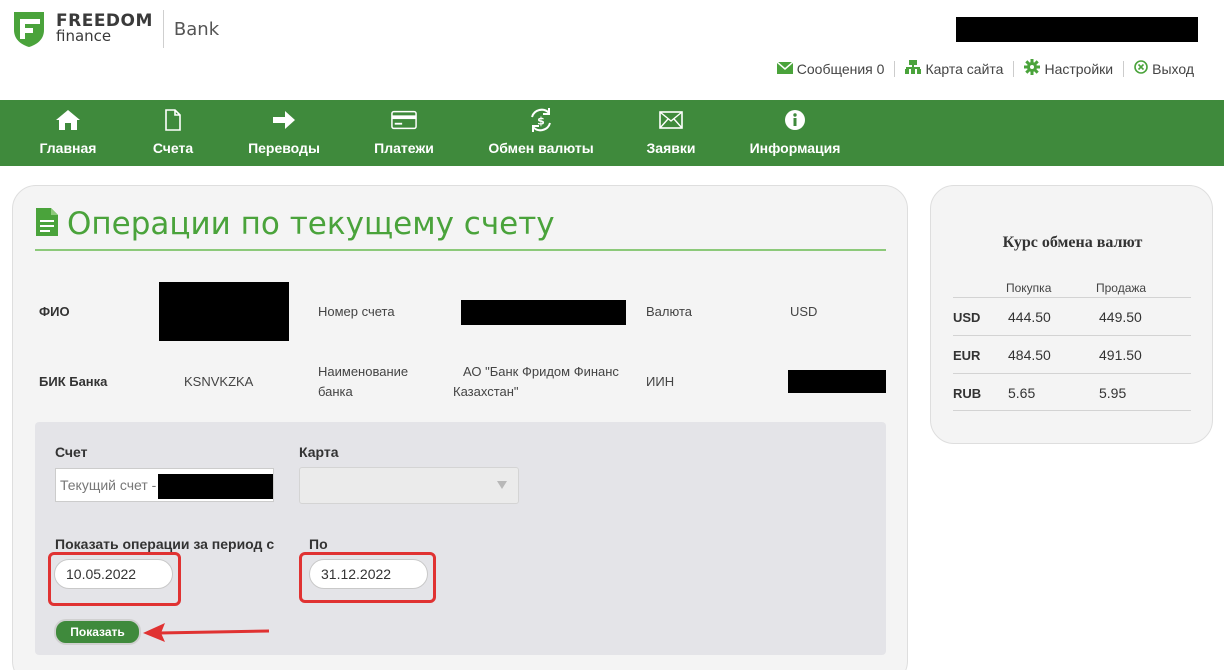 The width and height of the screenshot is (1224, 670). What do you see at coordinates (311, 224) in the screenshot?
I see `page-title: Операции по текущему счету` at bounding box center [311, 224].